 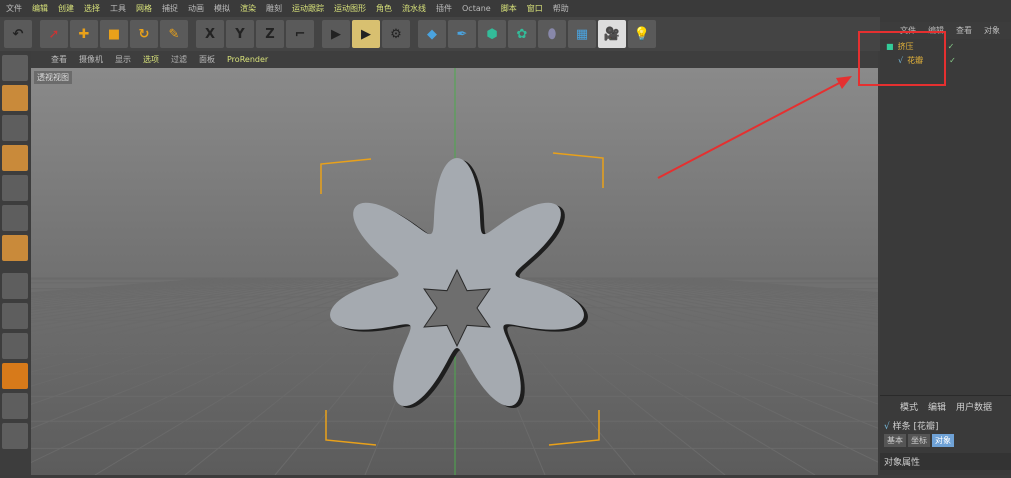 I want to click on annotation-arrow, so click(x=754, y=127).